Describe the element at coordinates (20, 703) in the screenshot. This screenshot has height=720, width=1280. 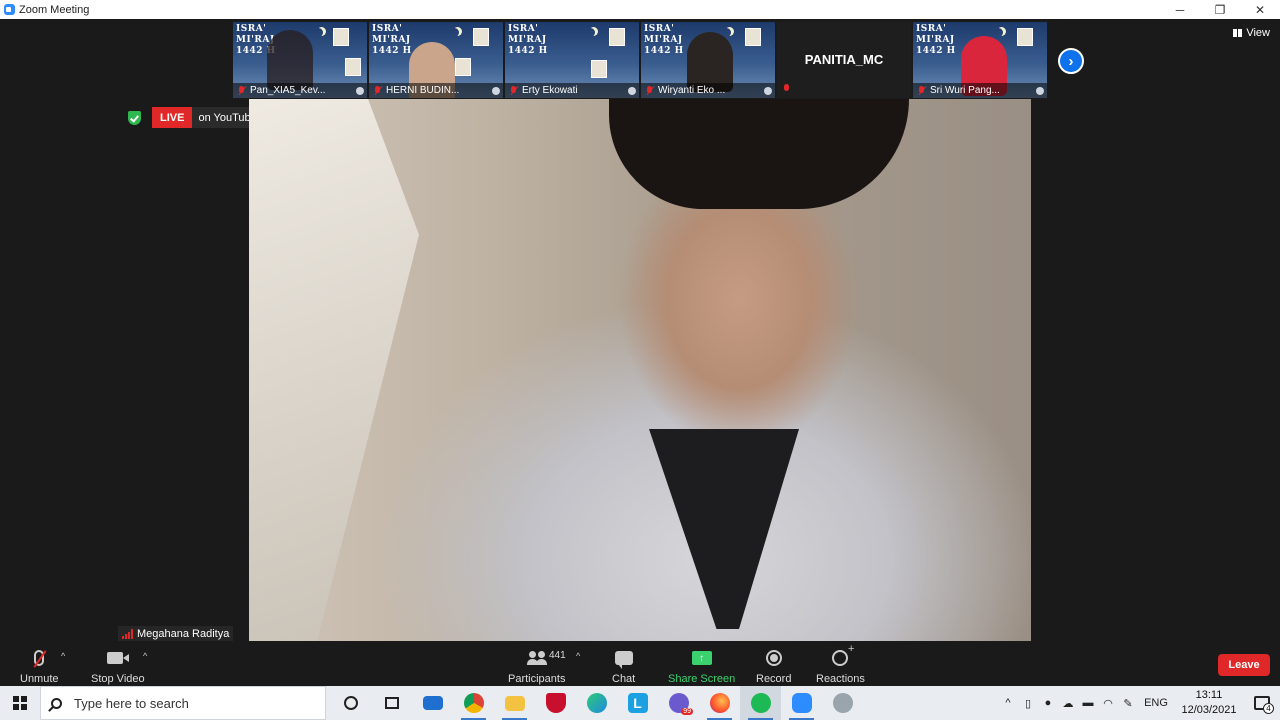
I see `start-button` at that location.